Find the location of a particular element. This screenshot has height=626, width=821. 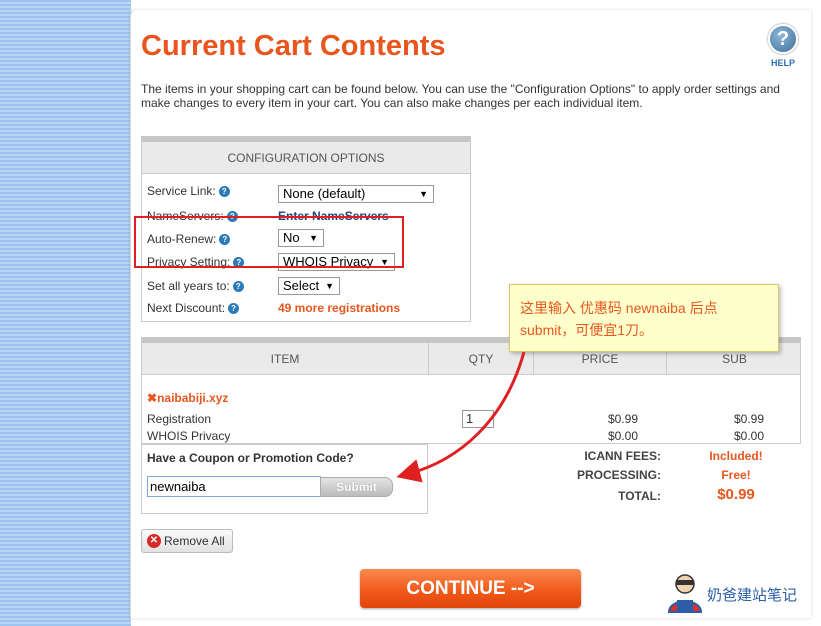

service-link-value: None (default) is located at coordinates (324, 193).